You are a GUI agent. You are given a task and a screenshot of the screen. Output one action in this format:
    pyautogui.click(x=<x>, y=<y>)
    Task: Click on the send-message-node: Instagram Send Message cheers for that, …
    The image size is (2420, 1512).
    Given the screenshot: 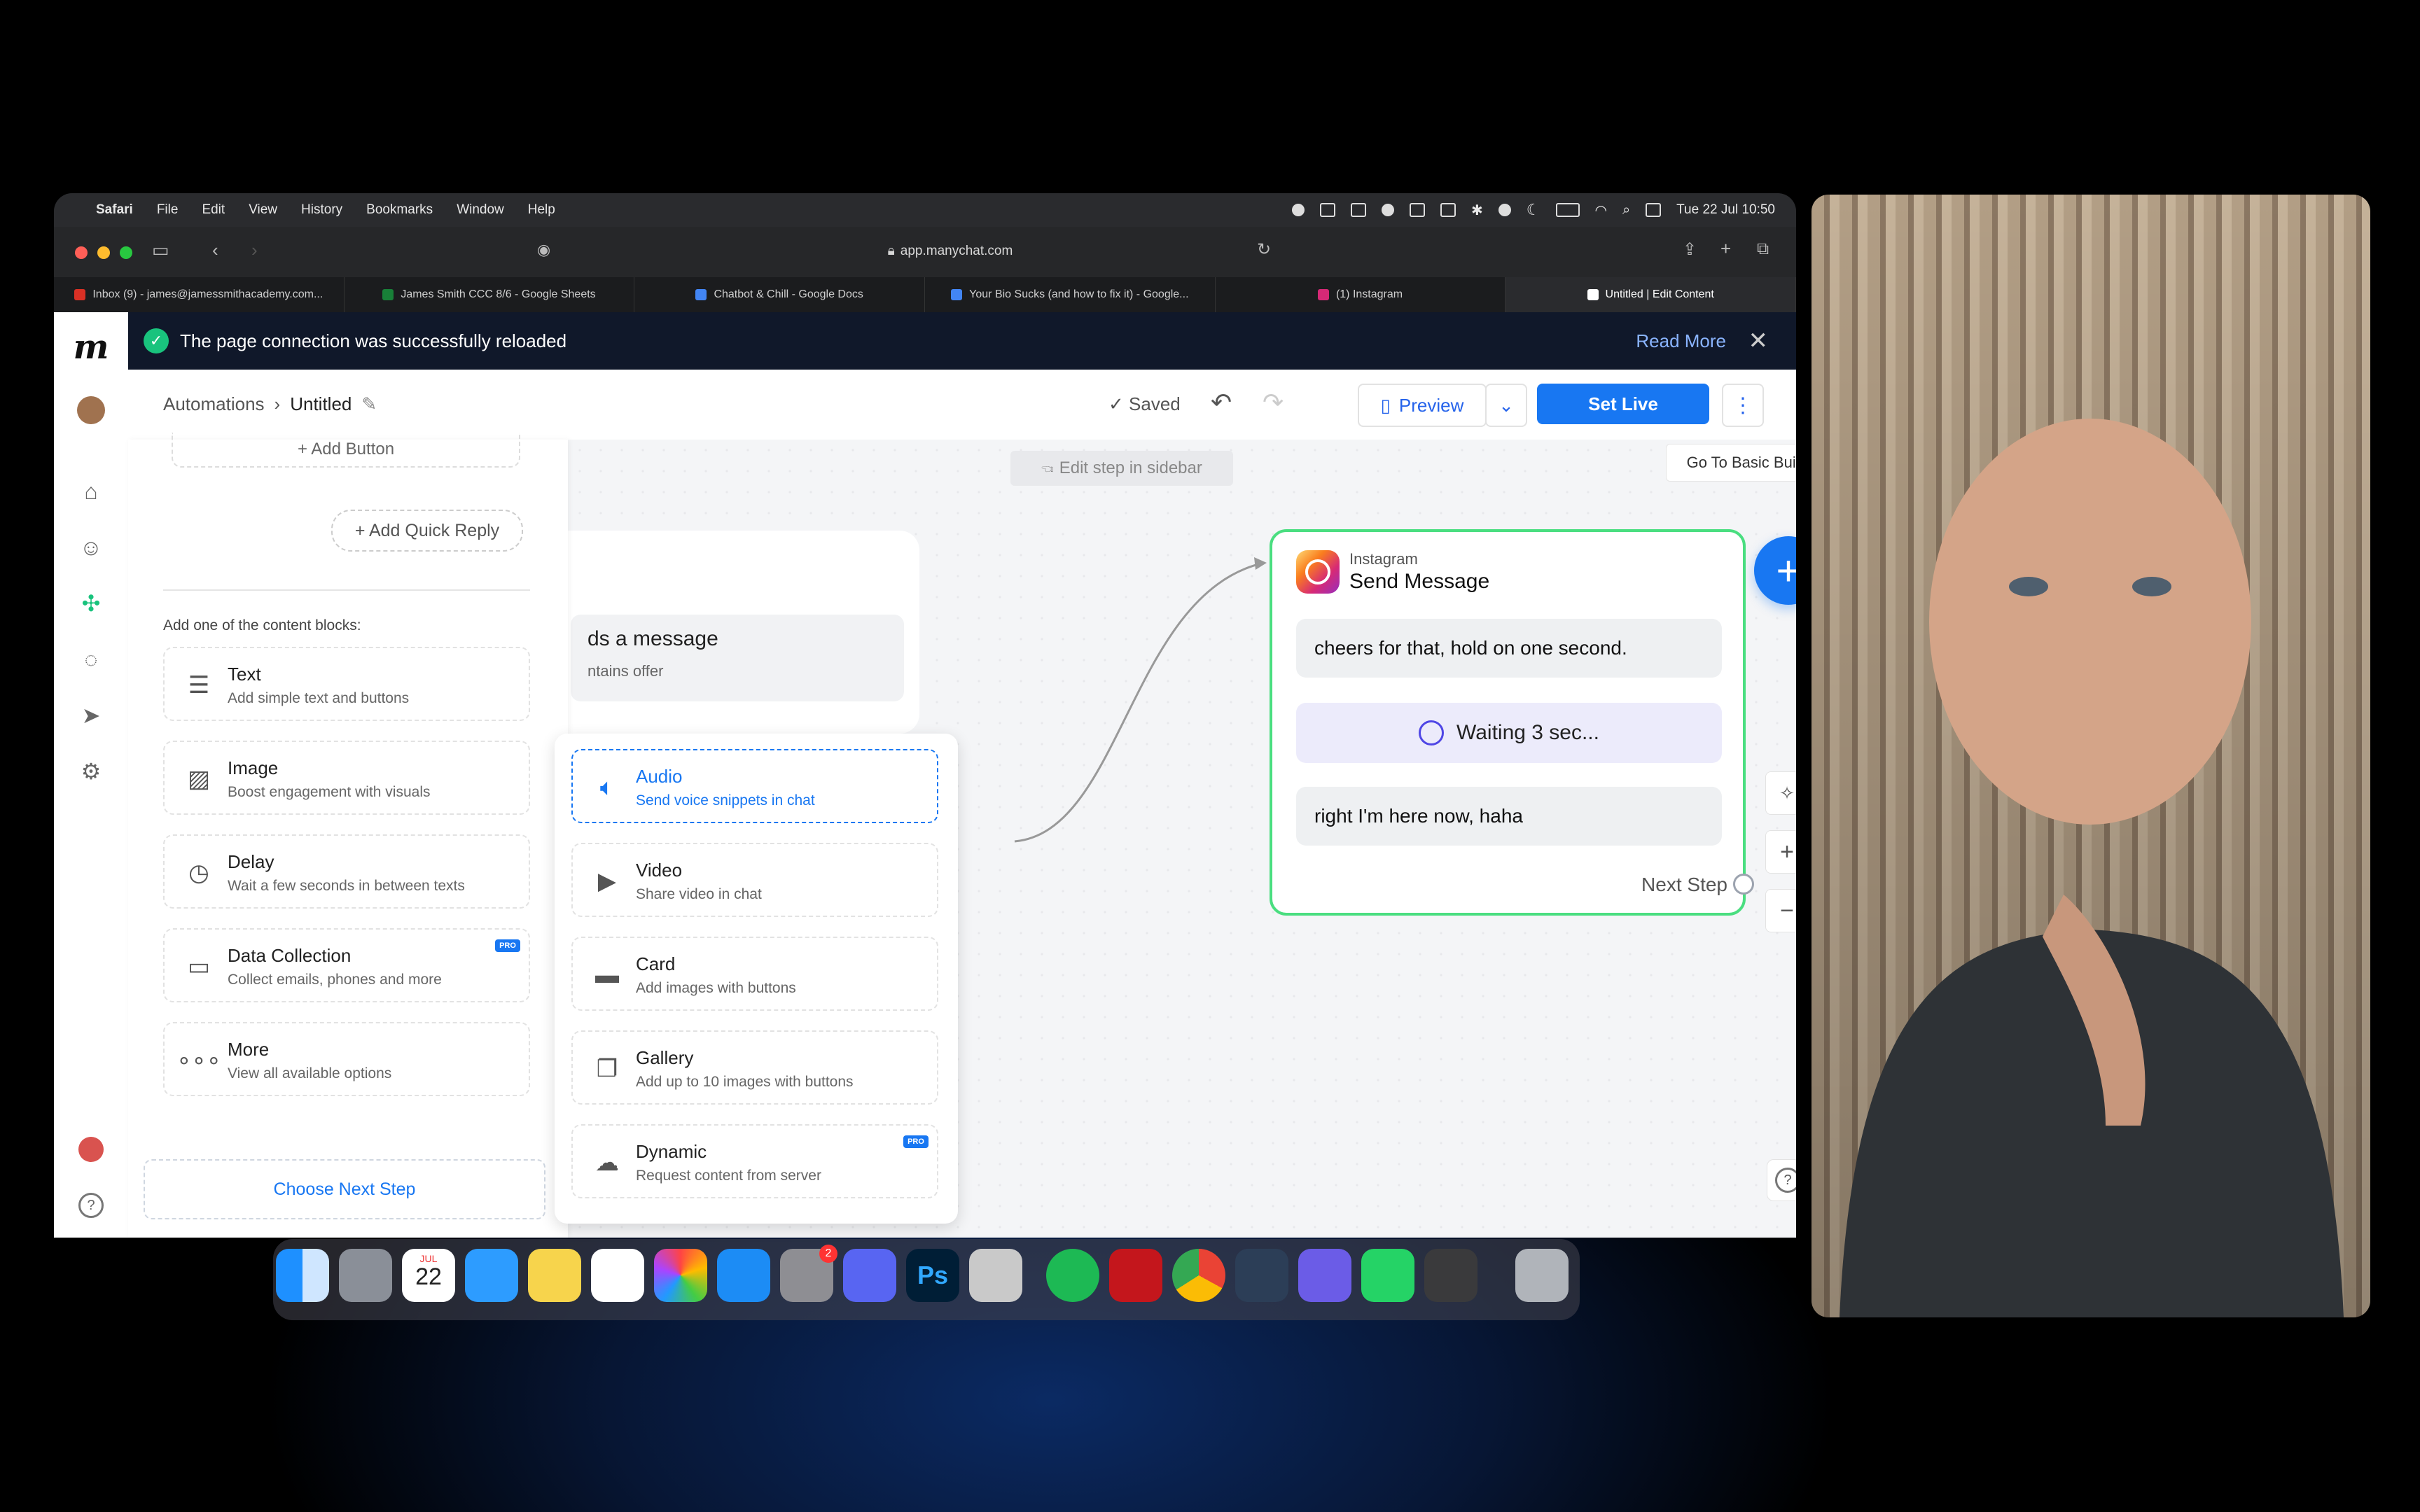 What is the action you would take?
    pyautogui.click(x=1512, y=722)
    